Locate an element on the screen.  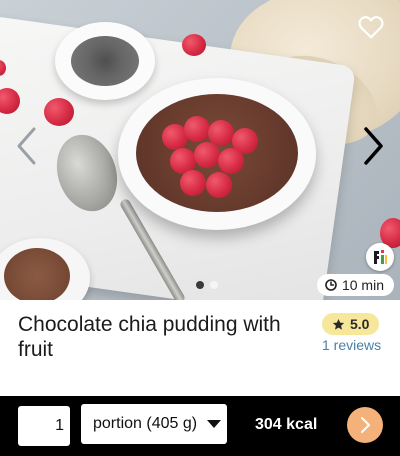
add-button is located at coordinates (365, 425).